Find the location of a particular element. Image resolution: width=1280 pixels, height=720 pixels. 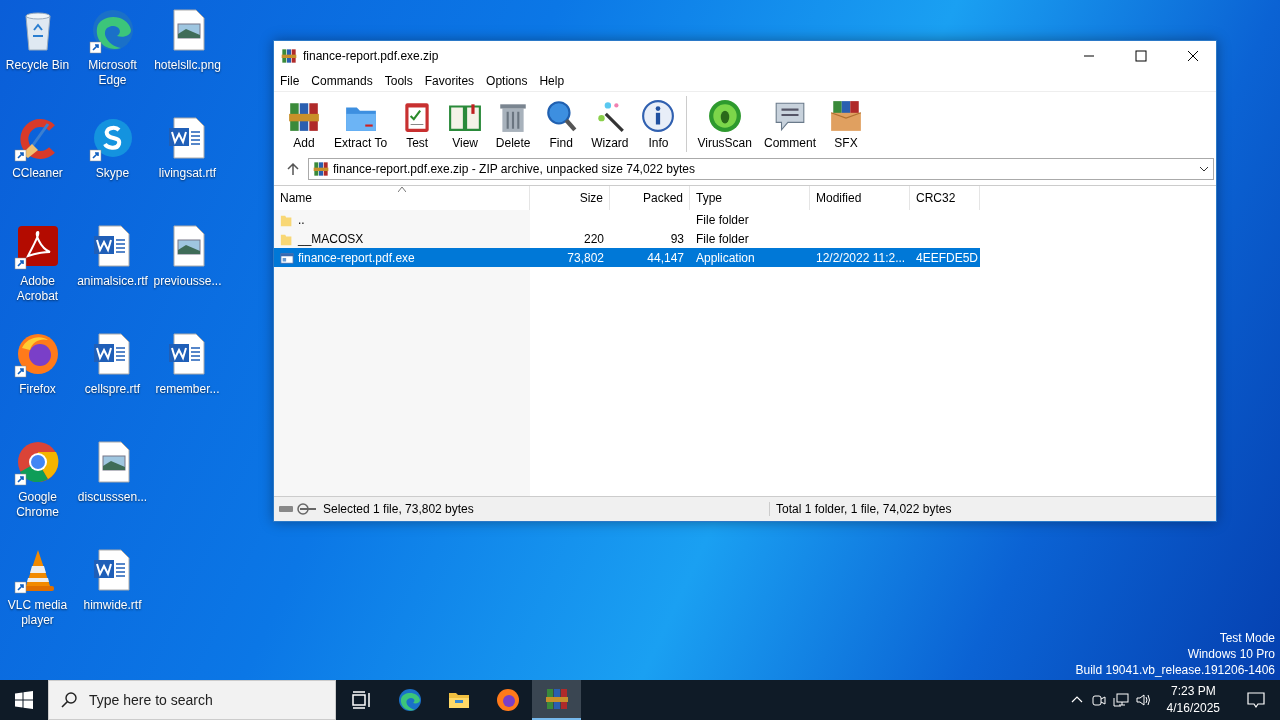

column-header: Size is located at coordinates (570, 198).